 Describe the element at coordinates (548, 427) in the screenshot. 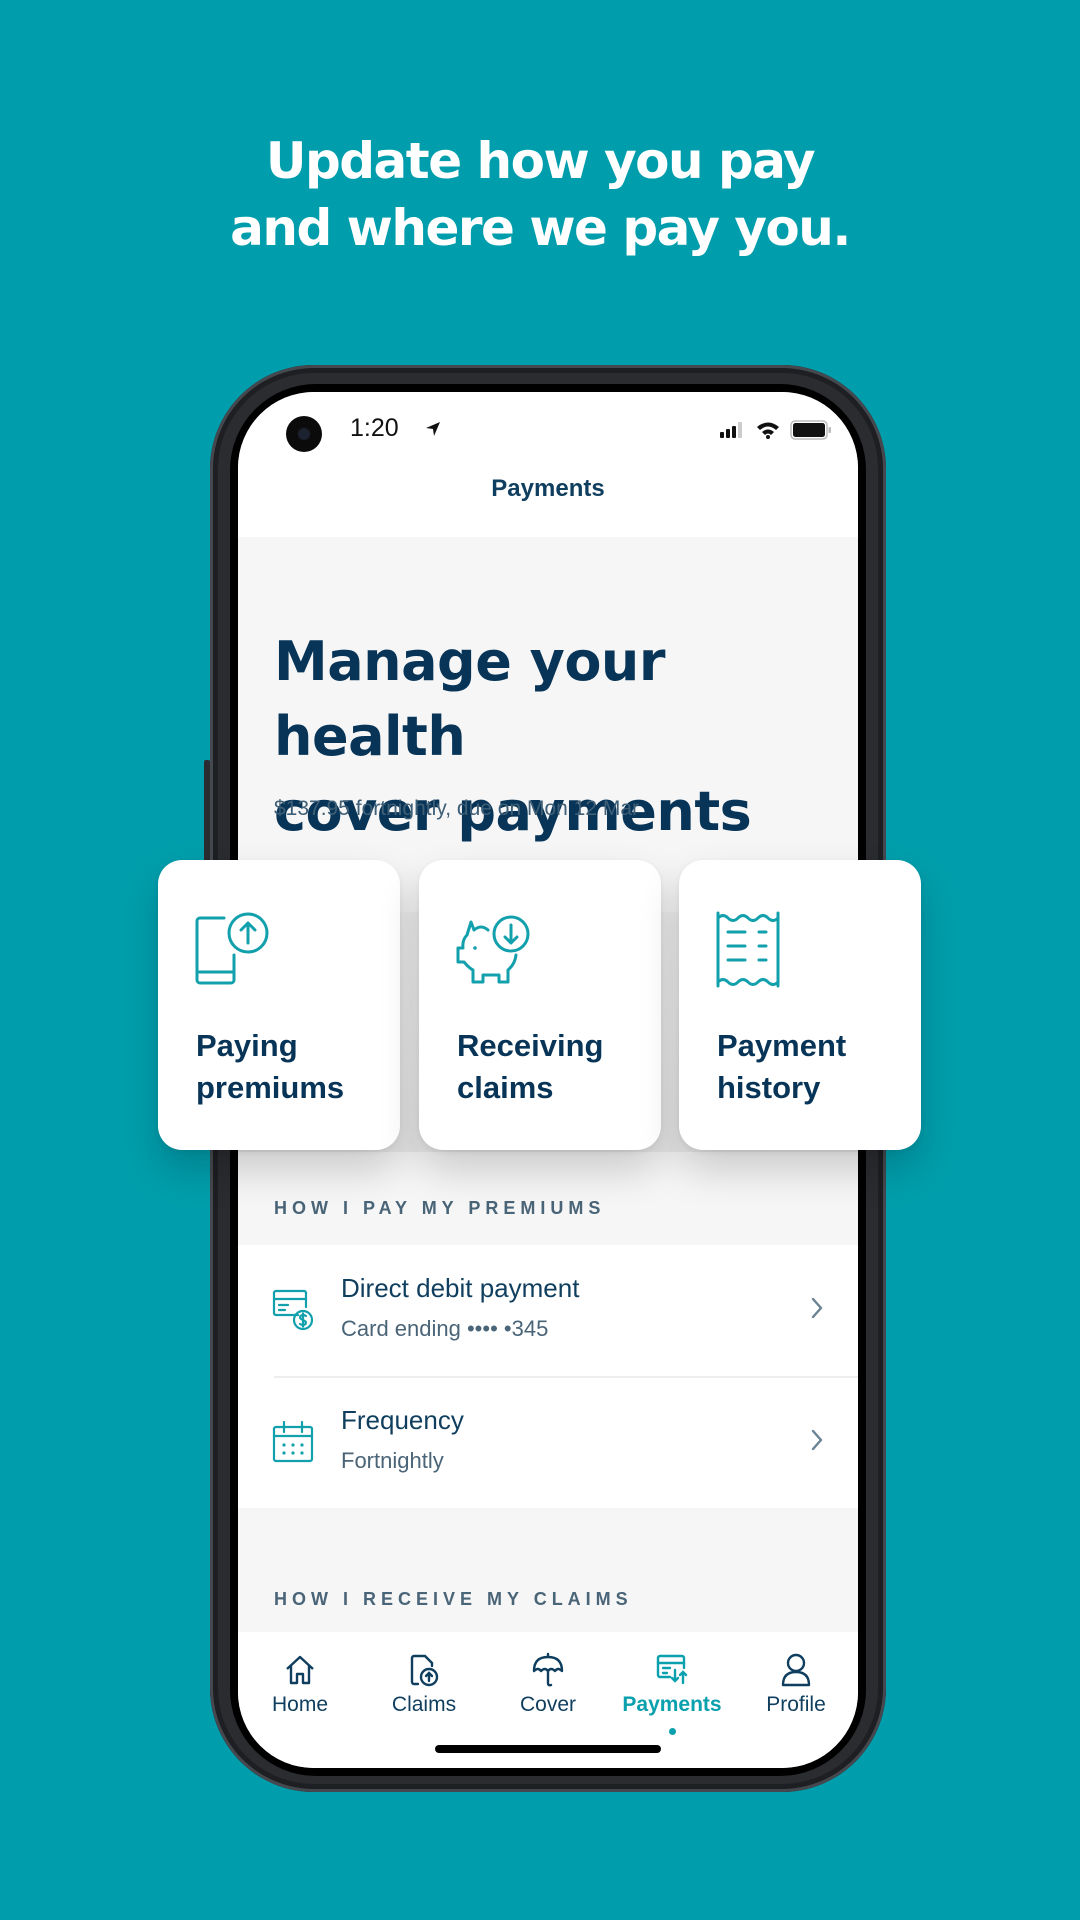

I see `status-bar: 1:20` at that location.